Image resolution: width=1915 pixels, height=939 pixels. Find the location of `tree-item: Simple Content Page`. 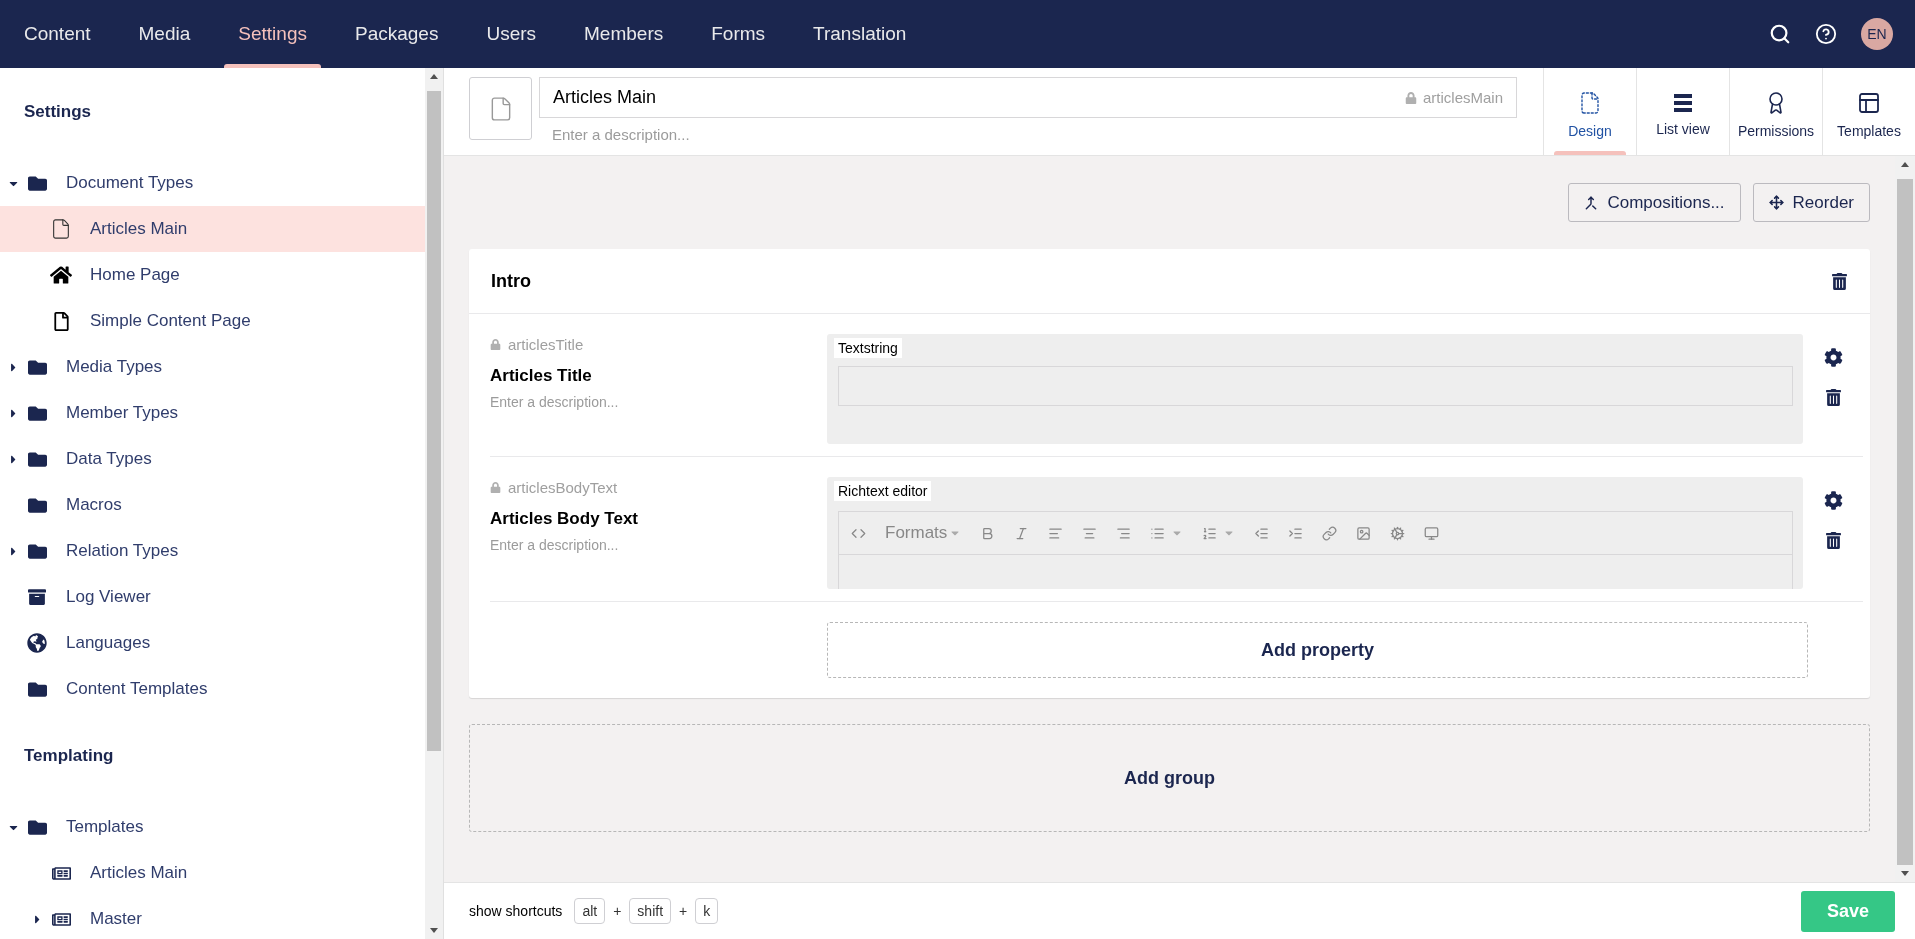

tree-item: Simple Content Page is located at coordinates (212, 321).